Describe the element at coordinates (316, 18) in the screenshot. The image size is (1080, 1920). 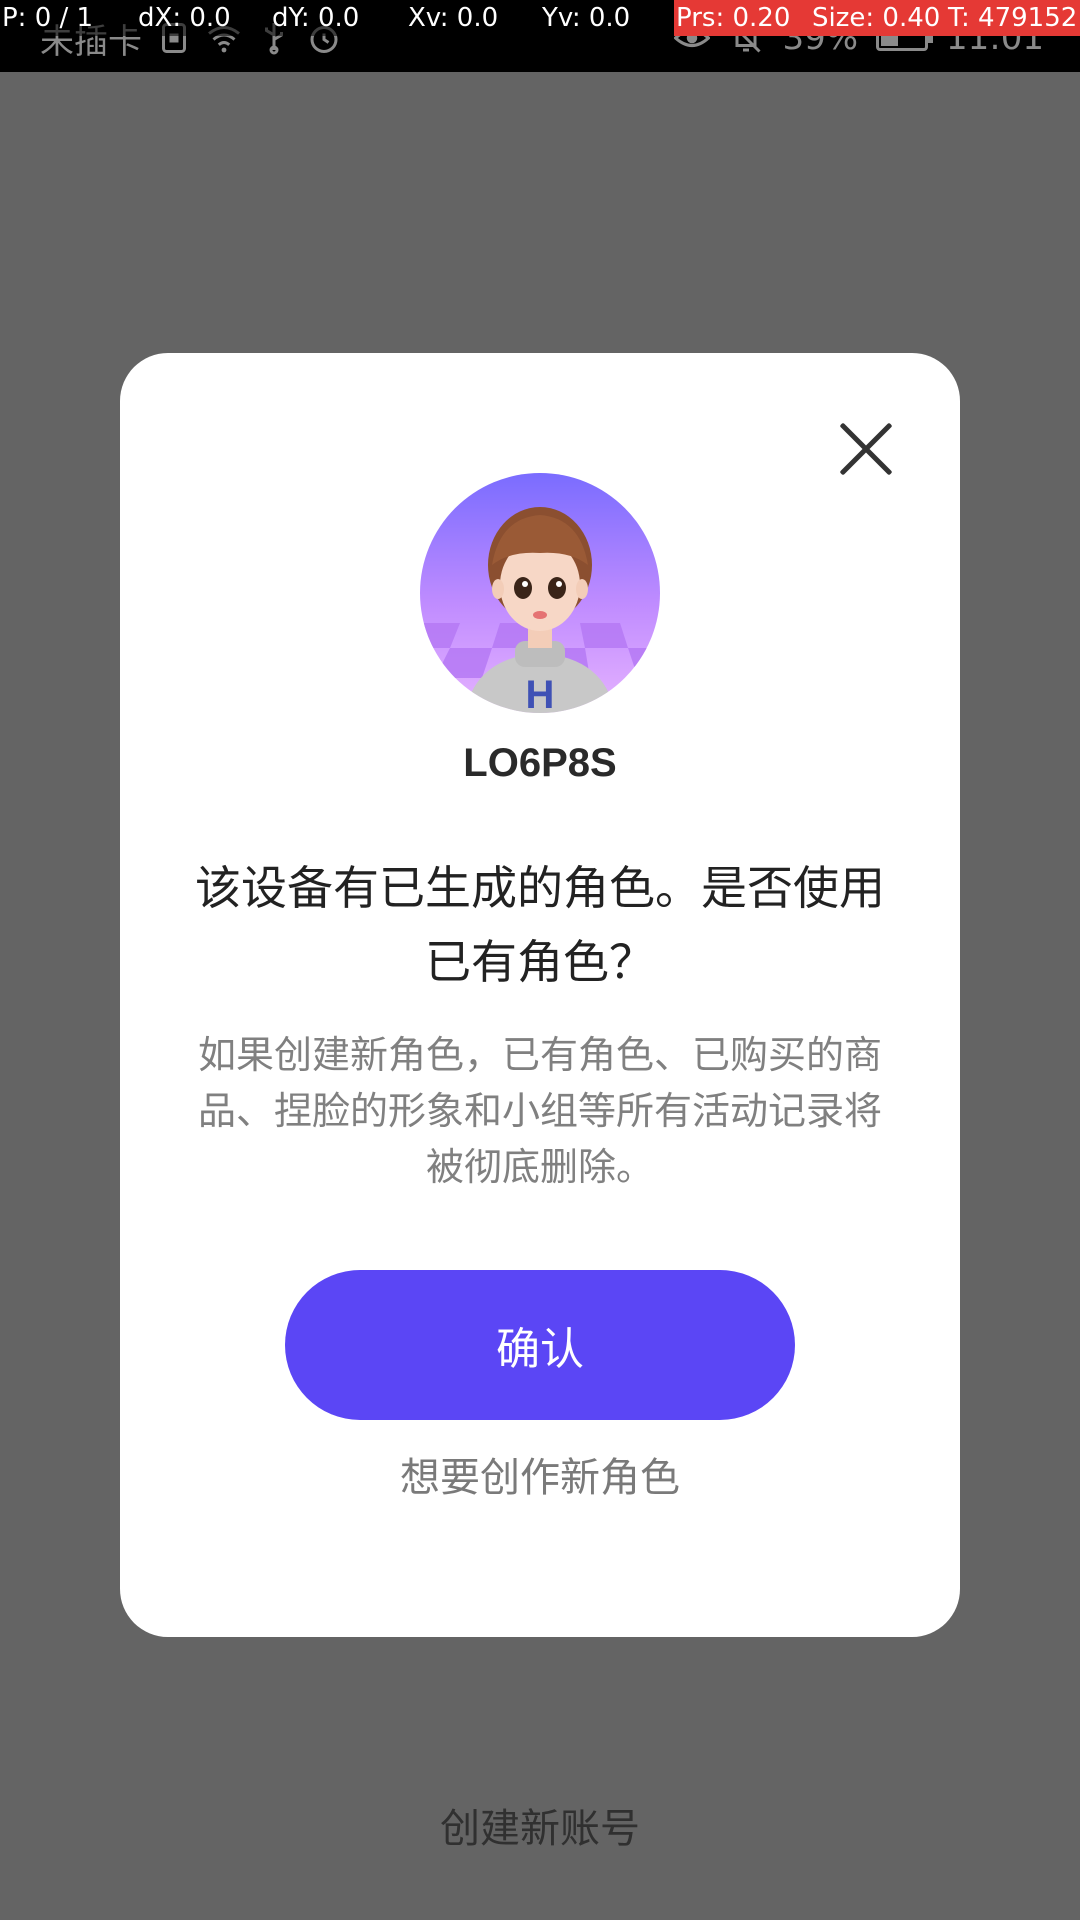
I see `debug-dy: dY: 0.0` at that location.